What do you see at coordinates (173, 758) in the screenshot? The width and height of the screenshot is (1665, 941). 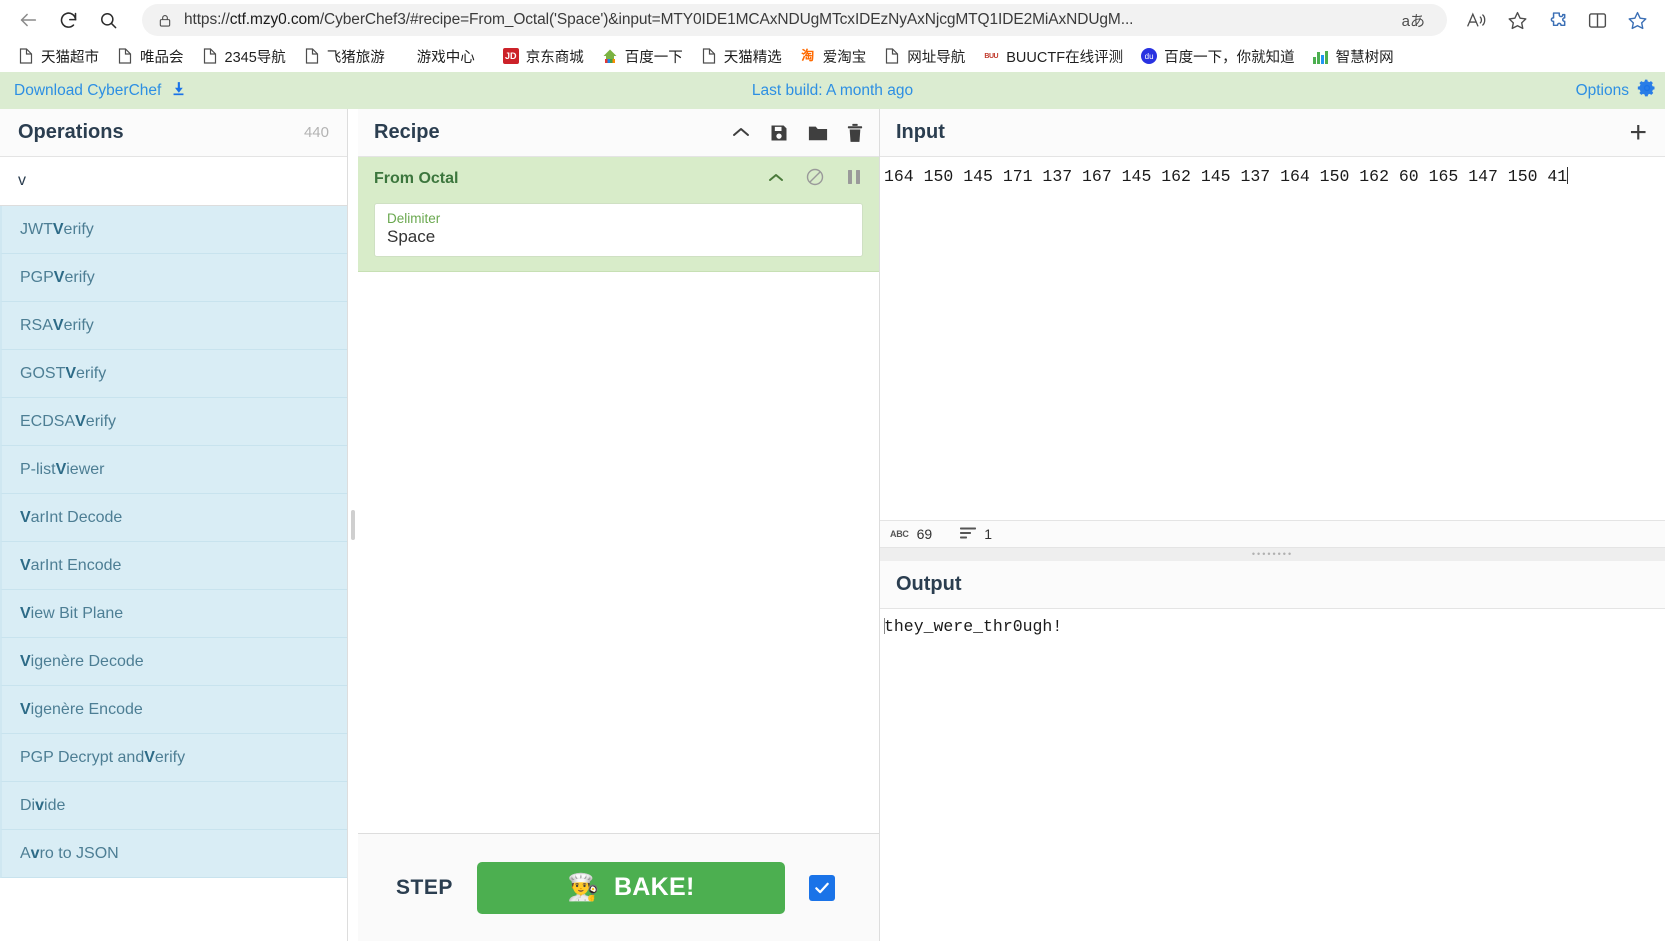 I see `operation-list-item: PGP Decrypt and Verify` at bounding box center [173, 758].